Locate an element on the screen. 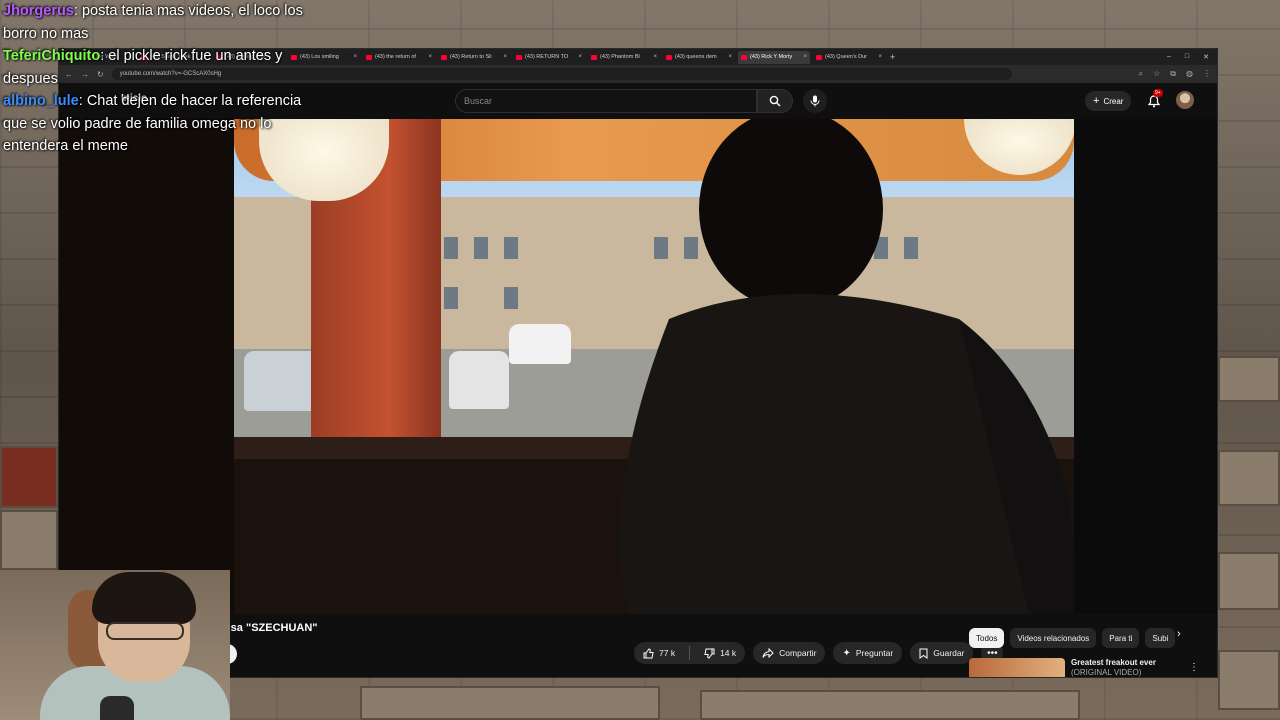  minimize-icon: – is located at coordinates (1169, 57).